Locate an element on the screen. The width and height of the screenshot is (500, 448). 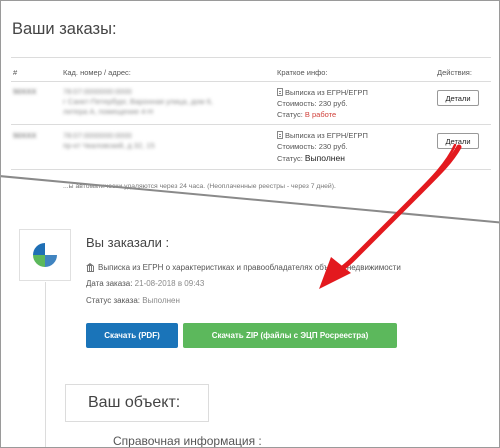
object-title-box: Ваш объект: is located at coordinates (137, 403).